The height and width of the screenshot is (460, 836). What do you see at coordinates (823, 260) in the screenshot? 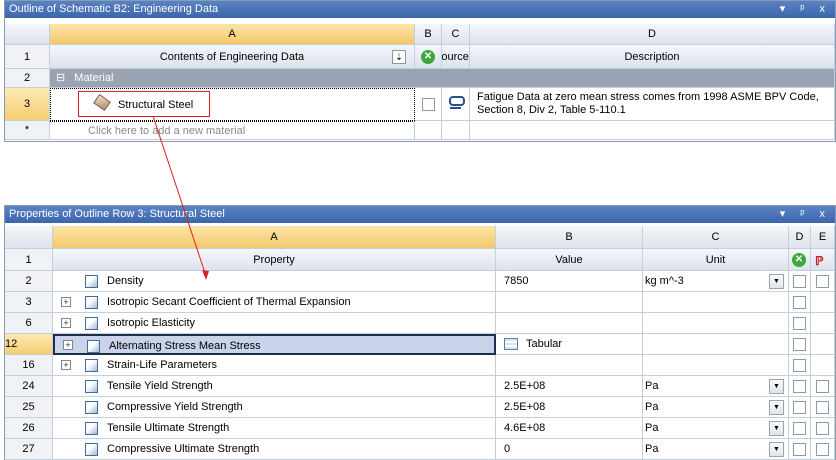
I see `parameter-header: ℙ` at bounding box center [823, 260].